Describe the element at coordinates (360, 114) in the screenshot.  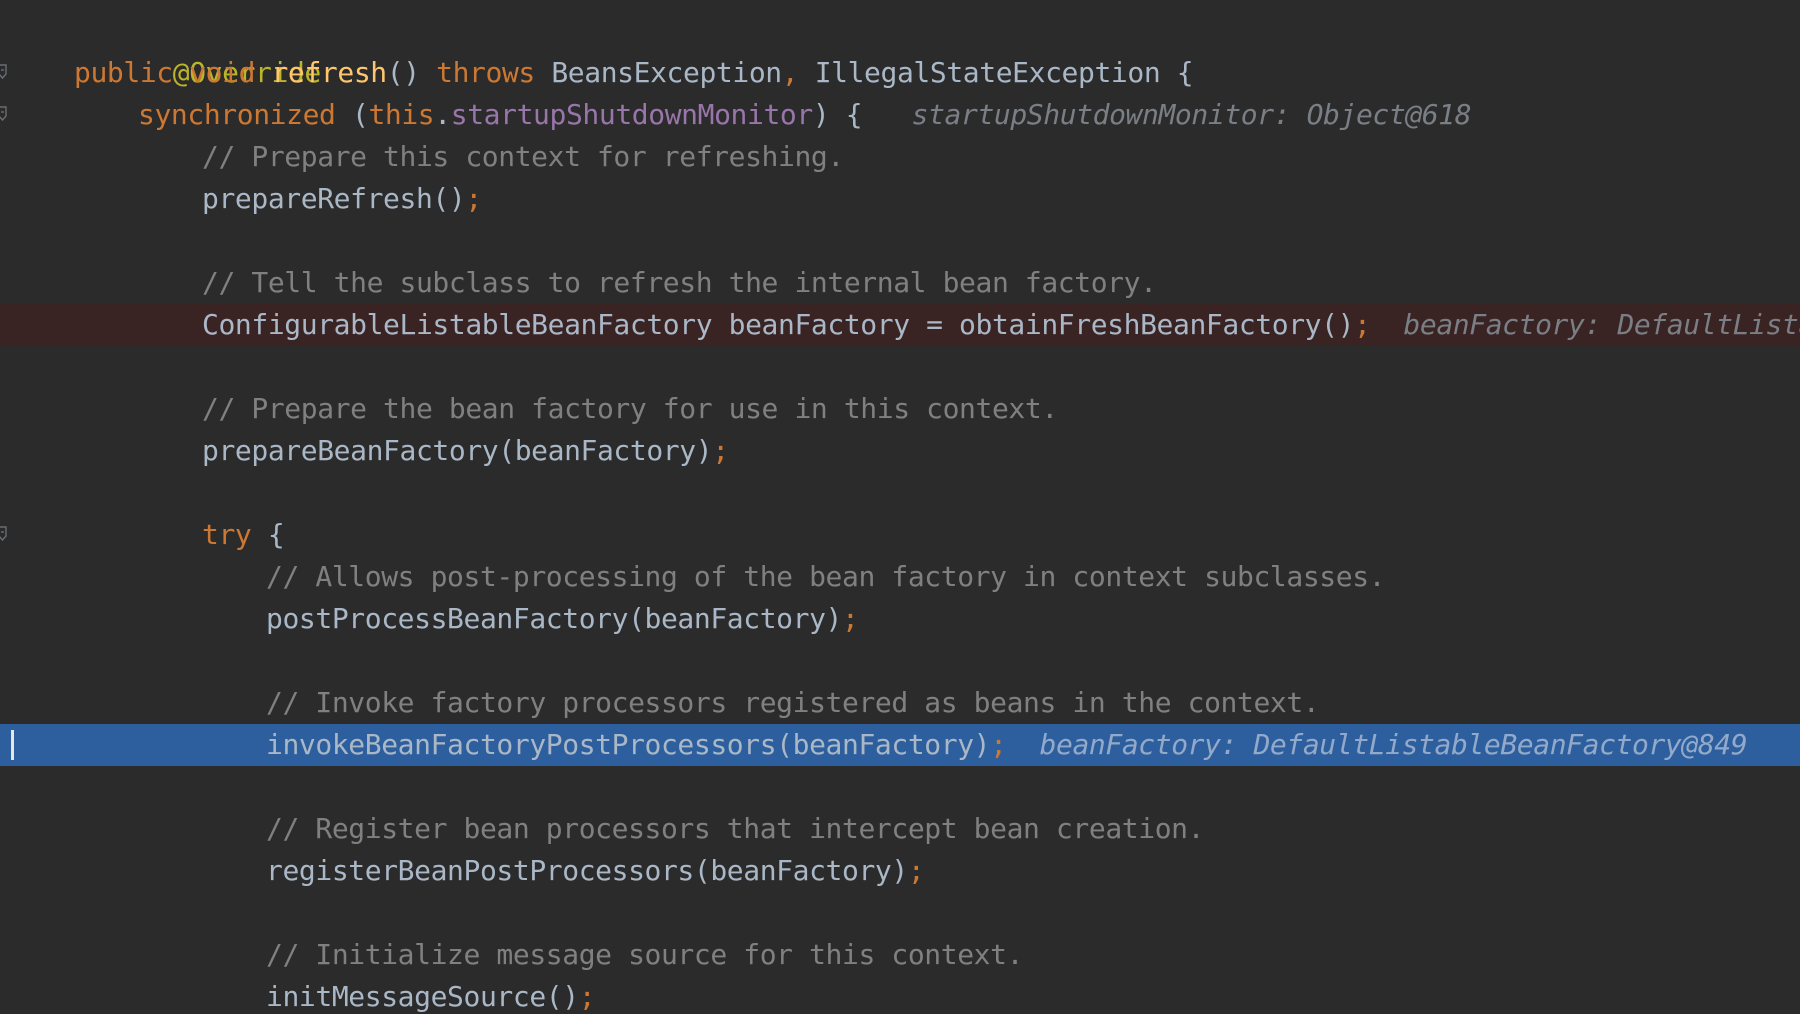
I see `parenthesis: (` at that location.